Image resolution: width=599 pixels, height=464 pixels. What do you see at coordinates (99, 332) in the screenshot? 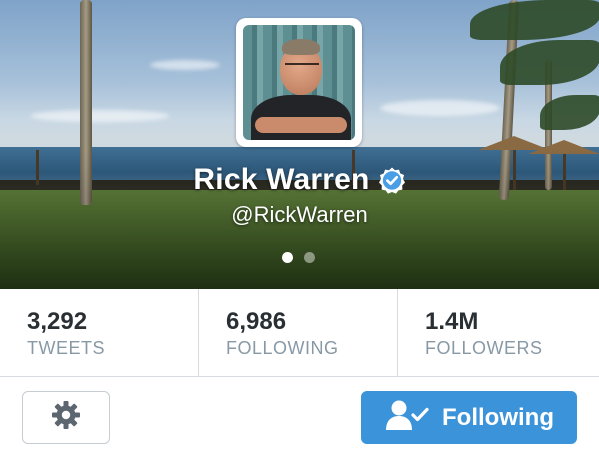
I see `stat-tweets: 3,292 TWEETS` at bounding box center [99, 332].